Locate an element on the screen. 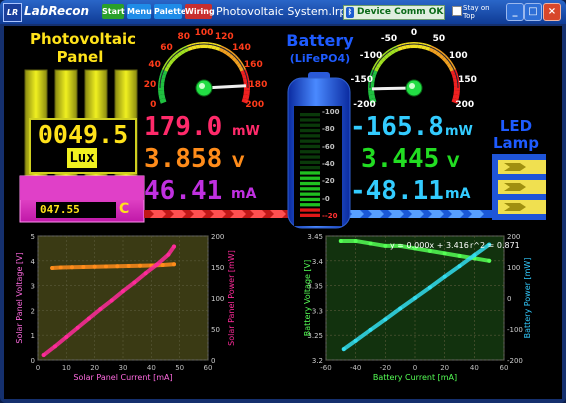 Image resolution: width=566 pixels, height=403 pixels. battery-current-unit: mA is located at coordinates (458, 194).